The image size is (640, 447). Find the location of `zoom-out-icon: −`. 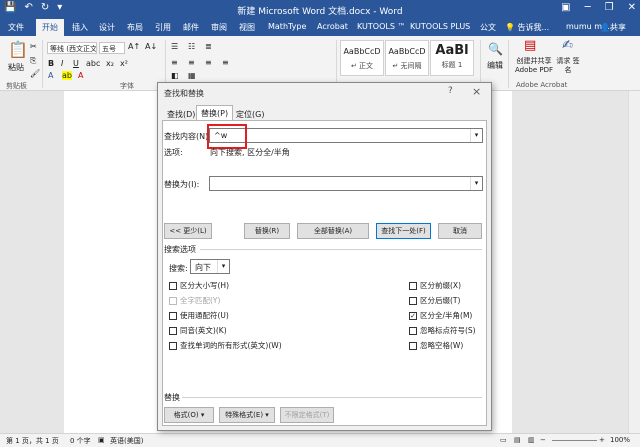

zoom-out-icon: − is located at coordinates (543, 440).